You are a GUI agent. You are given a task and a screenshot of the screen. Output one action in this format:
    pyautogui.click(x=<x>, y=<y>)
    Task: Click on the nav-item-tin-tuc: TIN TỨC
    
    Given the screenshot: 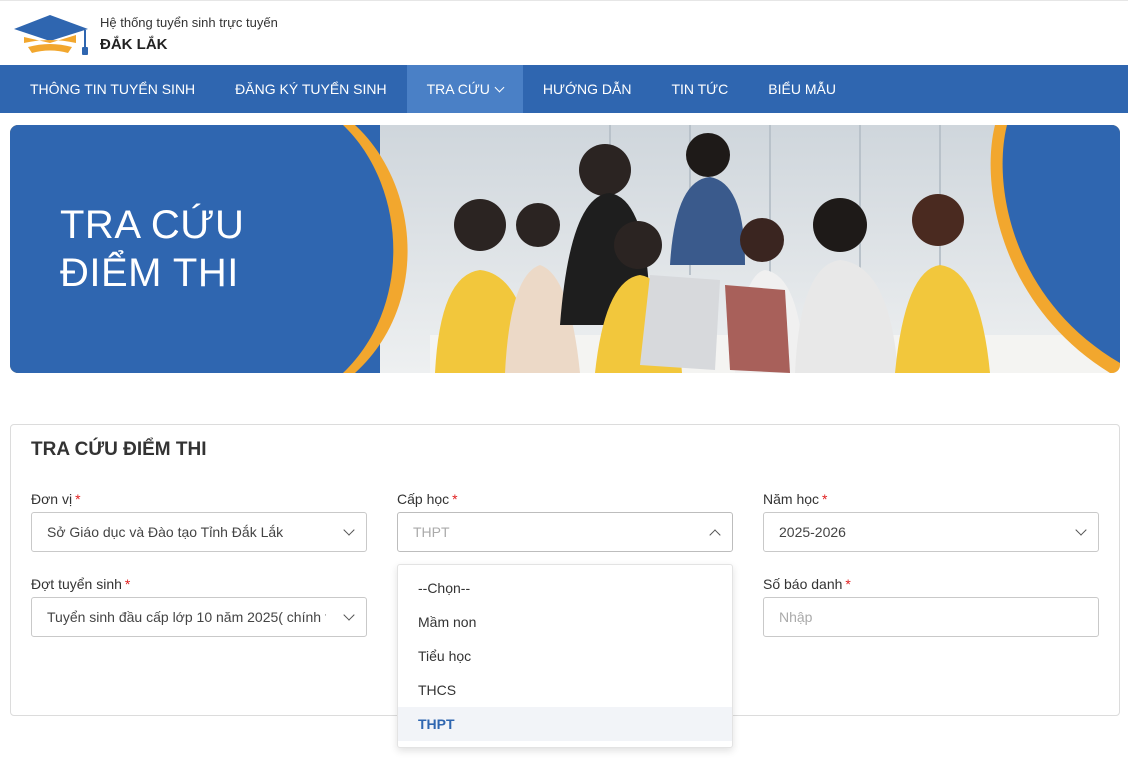 What is the action you would take?
    pyautogui.click(x=699, y=89)
    